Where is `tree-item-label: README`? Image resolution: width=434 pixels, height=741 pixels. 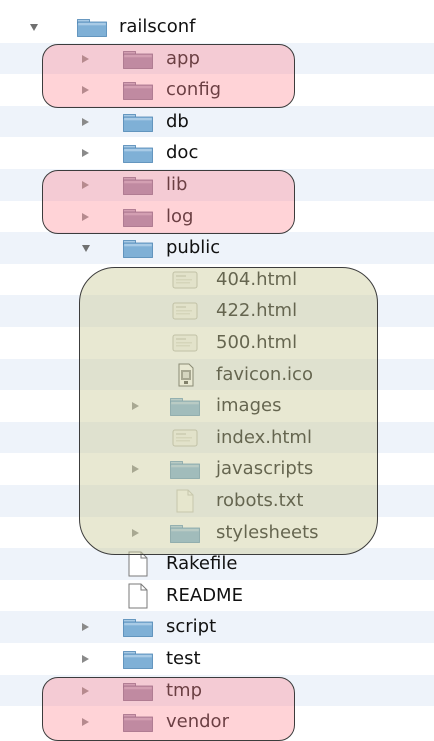
tree-item-label: README is located at coordinates (204, 595).